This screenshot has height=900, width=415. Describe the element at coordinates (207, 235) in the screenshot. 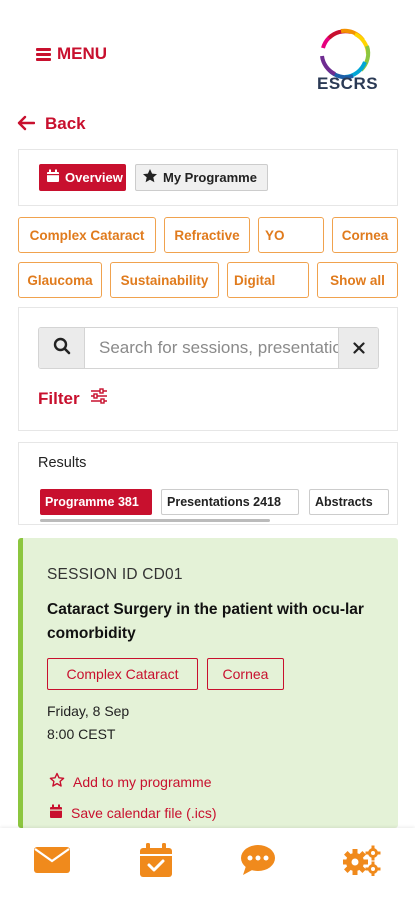

I see `topic-refractive: Refractive` at that location.